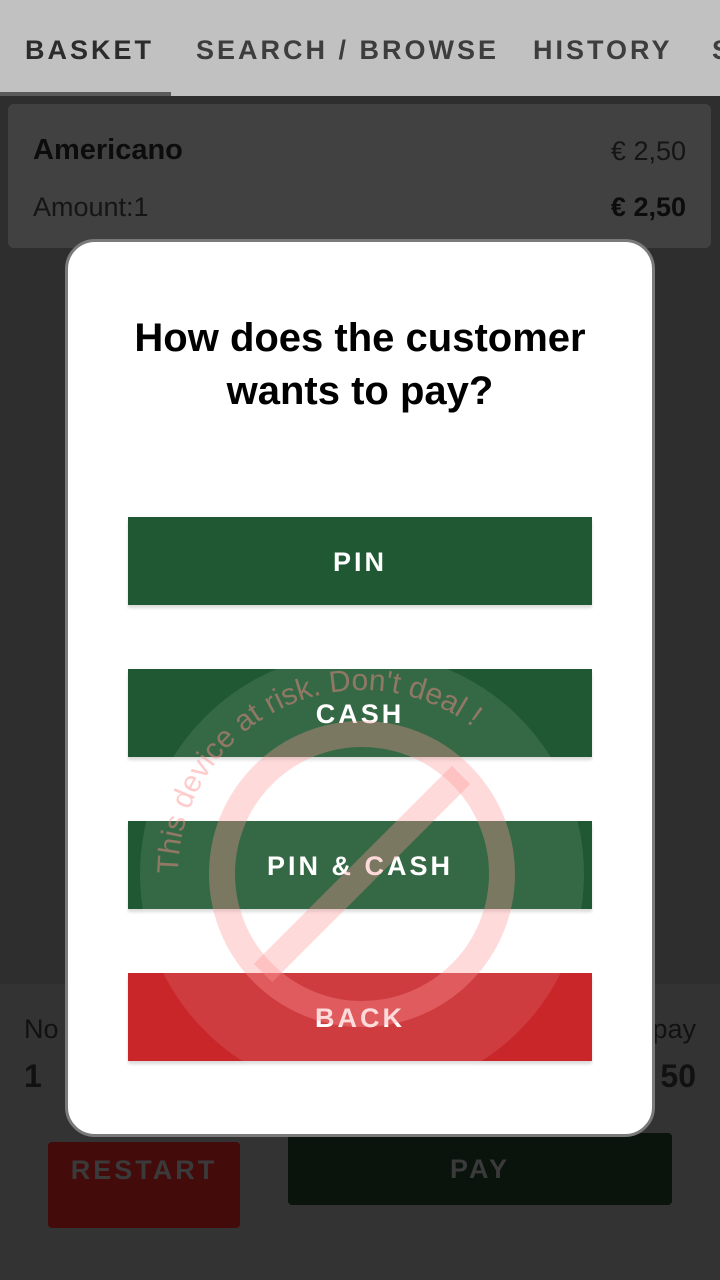 The width and height of the screenshot is (720, 1280). Describe the element at coordinates (359, 176) in the screenshot. I see `basket-item-card: Americano € 2,50 Amount:1 € 2,50` at that location.